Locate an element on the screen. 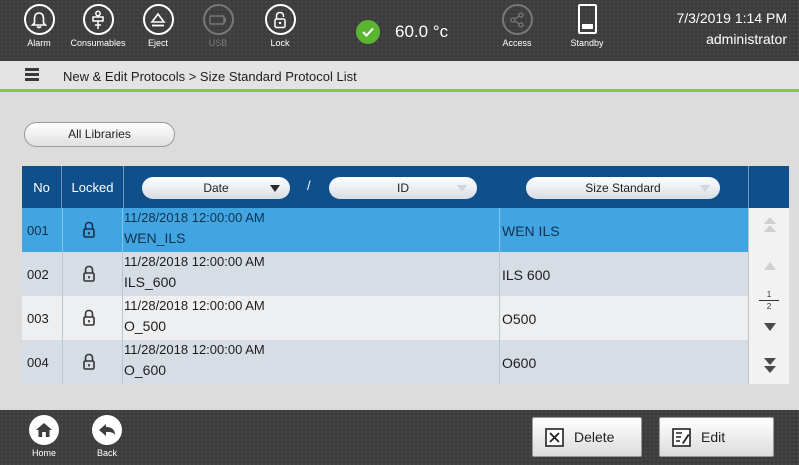  lock-button: Lock is located at coordinates (280, 26).